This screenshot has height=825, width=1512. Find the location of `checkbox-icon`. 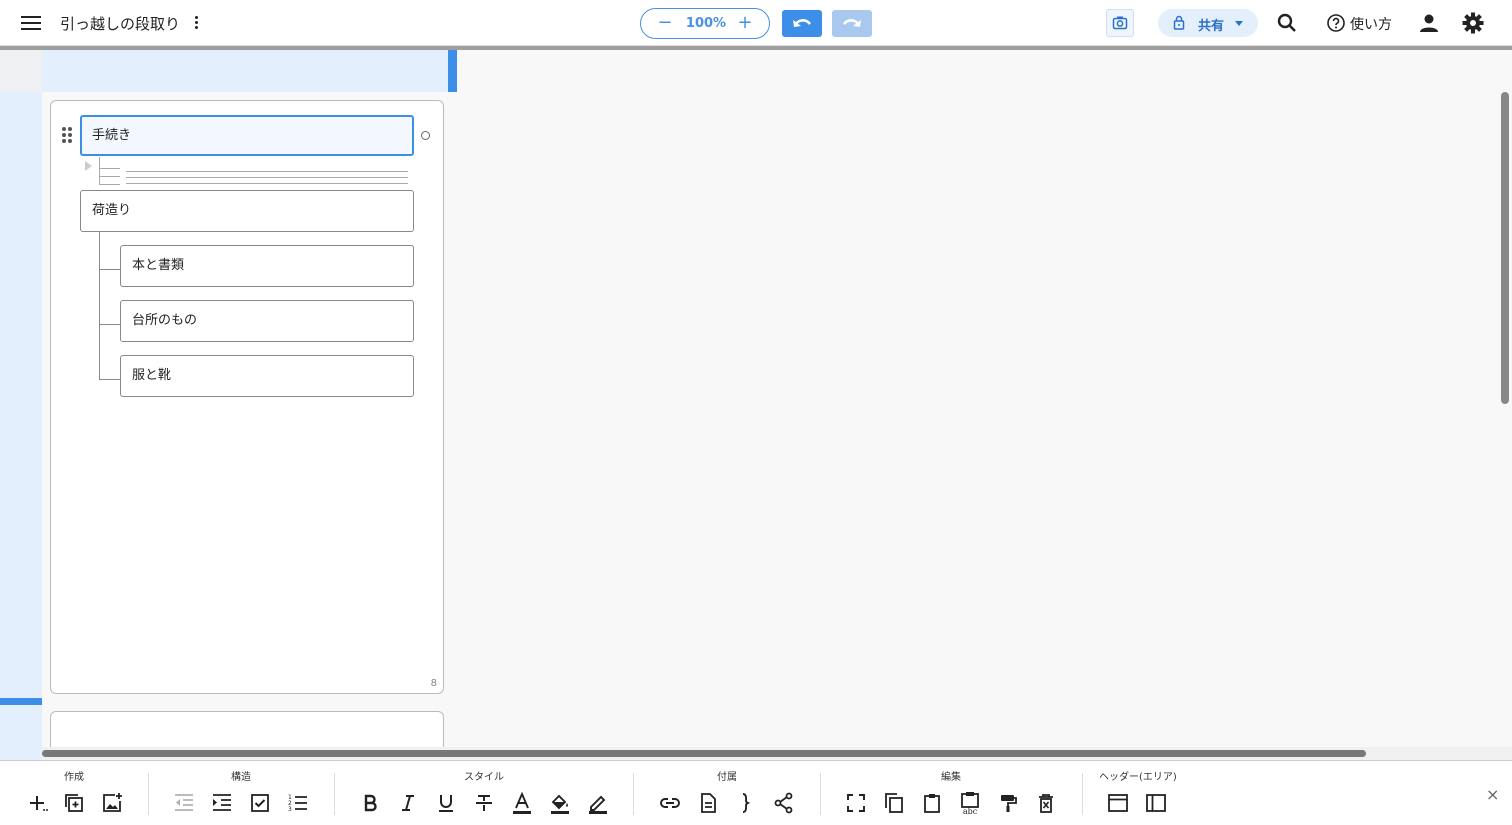

checkbox-icon is located at coordinates (260, 803).